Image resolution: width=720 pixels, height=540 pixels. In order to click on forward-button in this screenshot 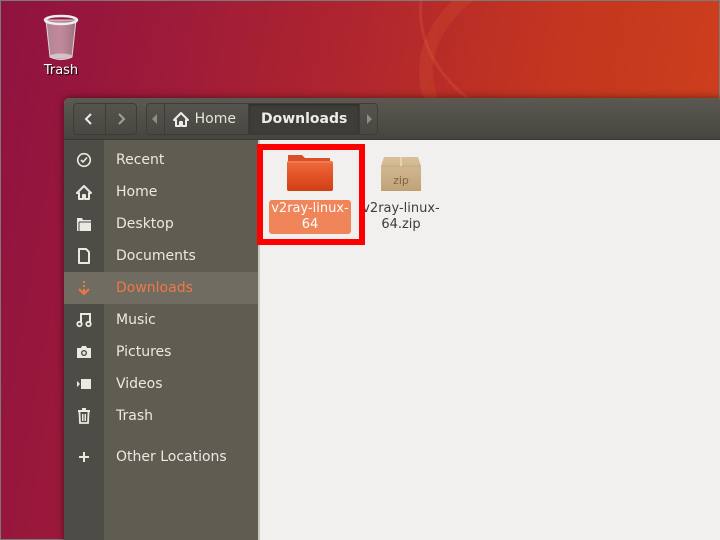, I will do `click(120, 119)`.